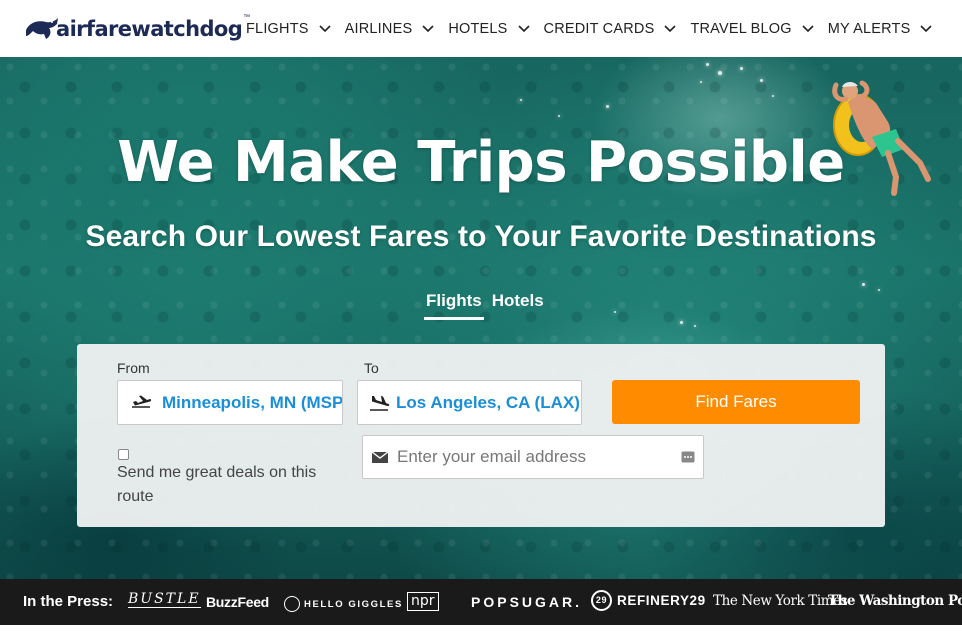  I want to click on nav-airlines: AIRLINES, so click(390, 29).